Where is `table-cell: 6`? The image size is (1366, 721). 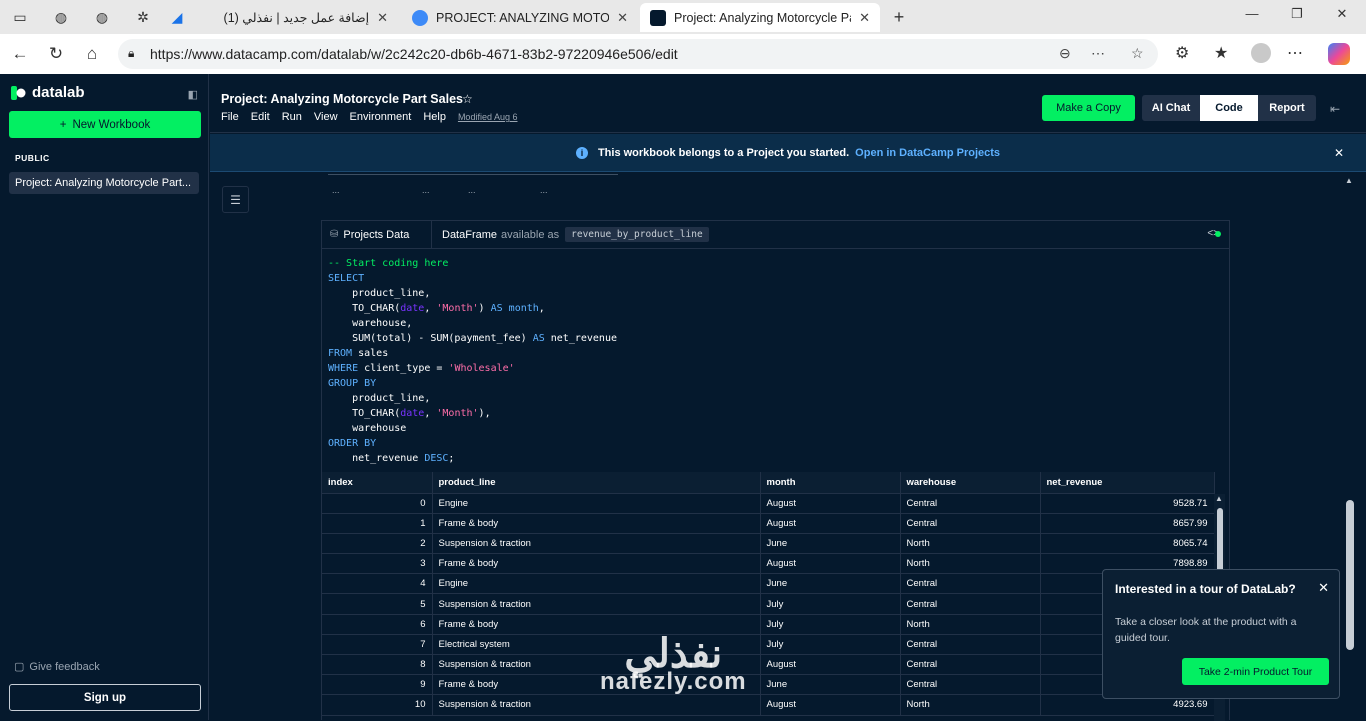 table-cell: 6 is located at coordinates (377, 624).